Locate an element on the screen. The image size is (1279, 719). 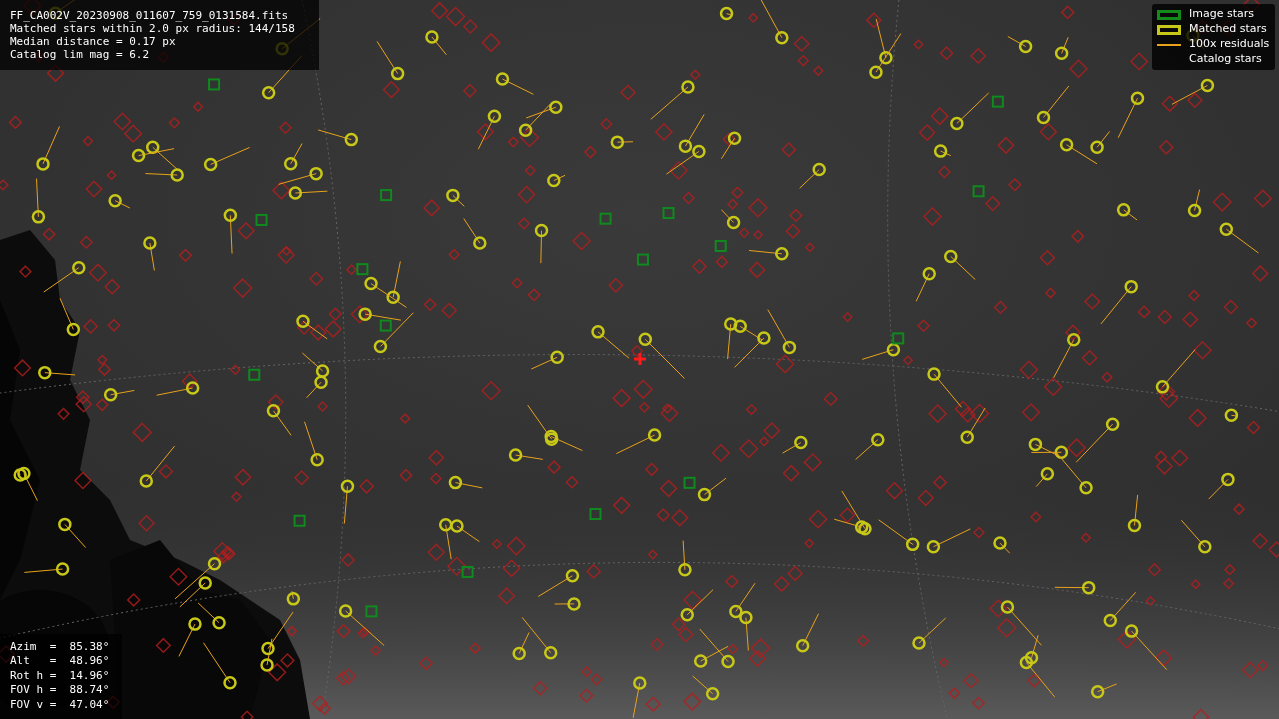
pointing-text: Azim = 85.38° is located at coordinates (60, 647).